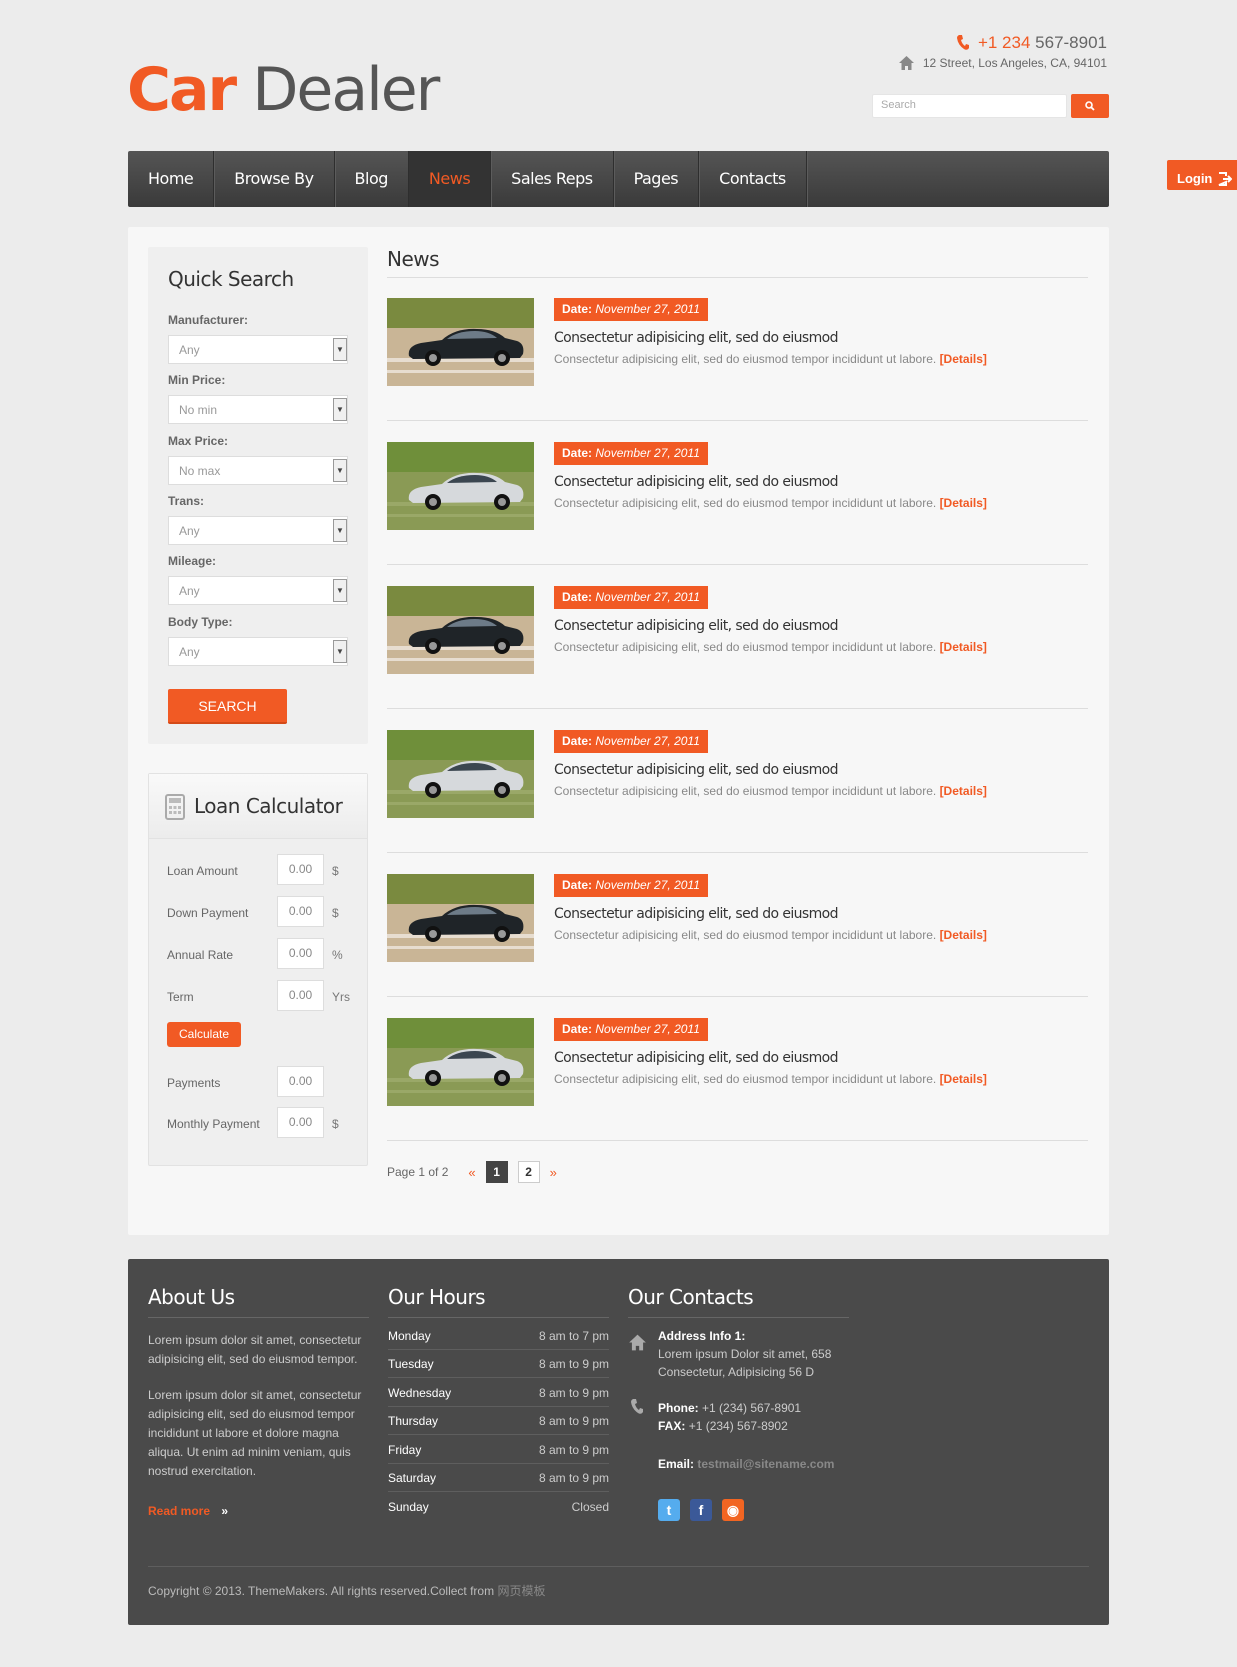 This screenshot has height=1667, width=1237. Describe the element at coordinates (450, 179) in the screenshot. I see `nav-news: News` at that location.